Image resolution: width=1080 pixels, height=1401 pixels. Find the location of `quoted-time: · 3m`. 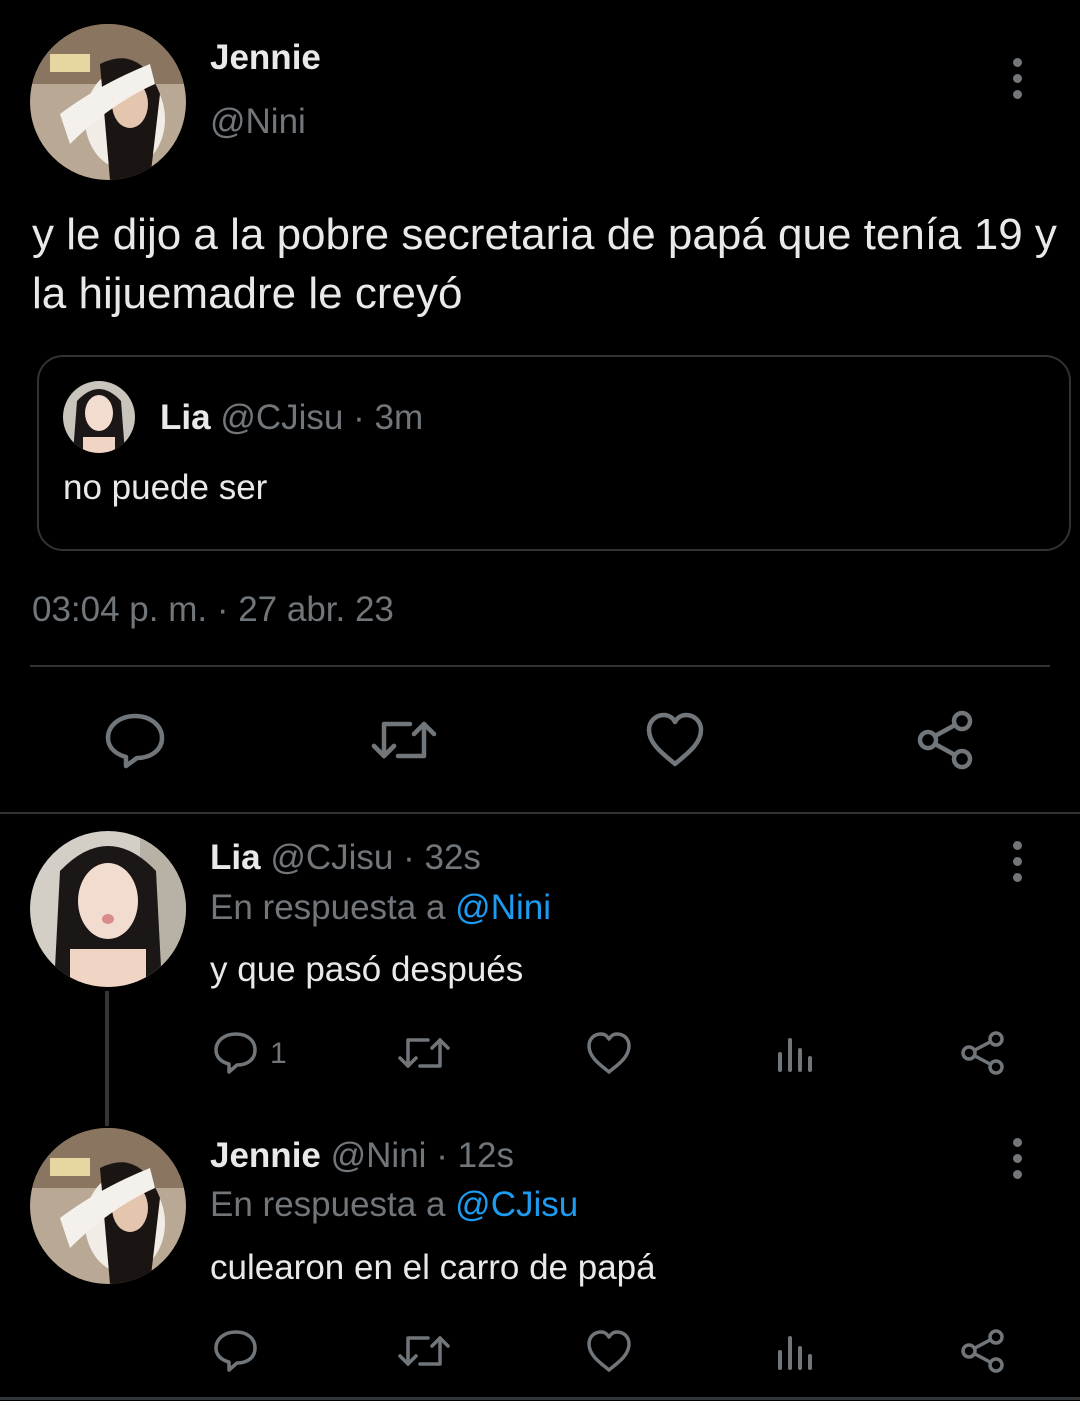

quoted-time: · 3m is located at coordinates (388, 417).